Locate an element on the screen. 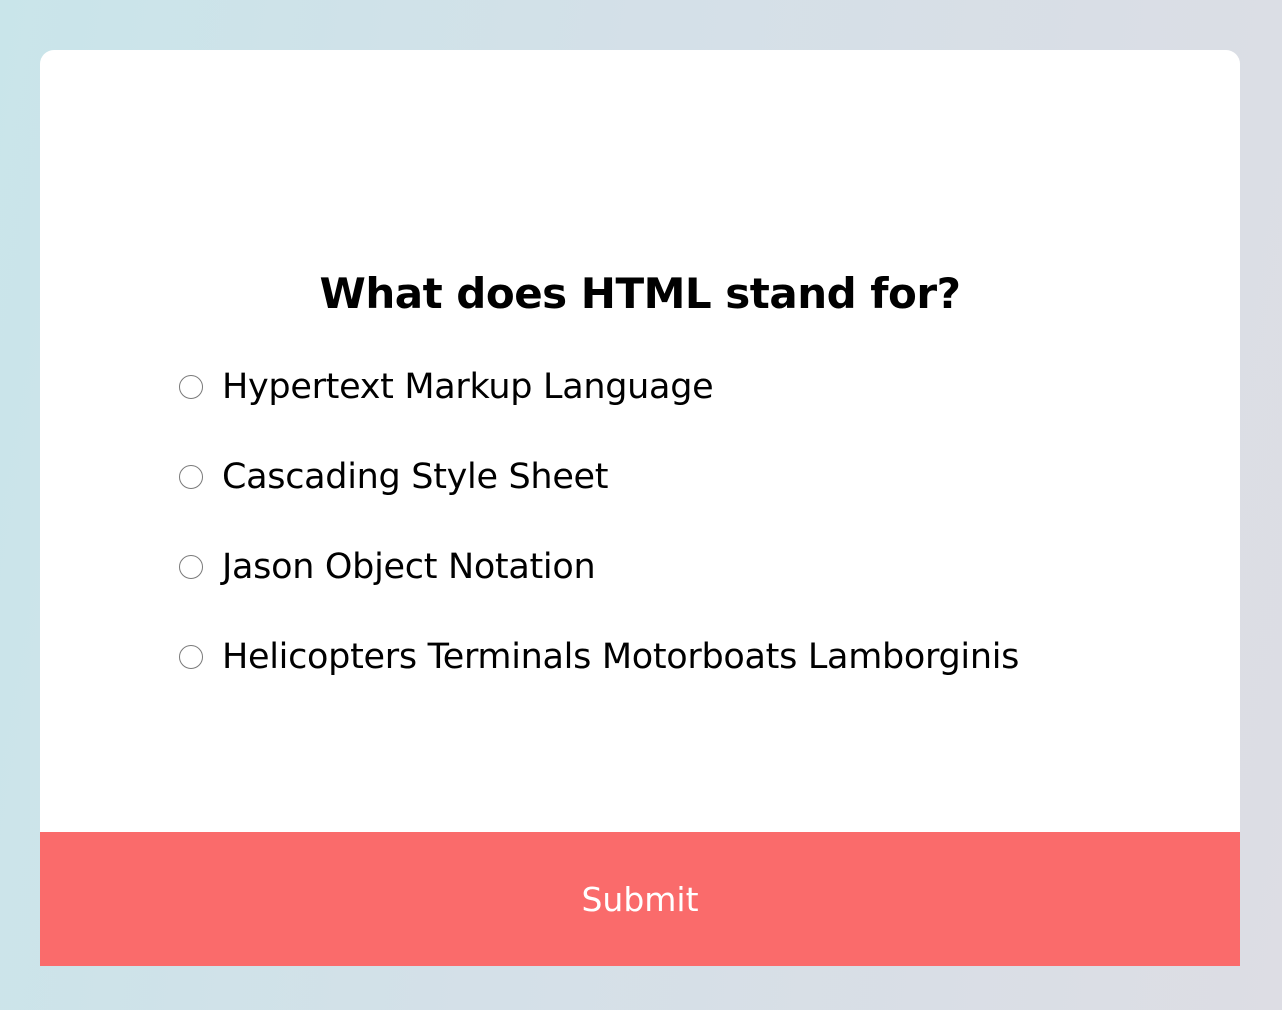 The width and height of the screenshot is (1282, 1010). answer-text-1: Hypertext Markup Language is located at coordinates (468, 387).